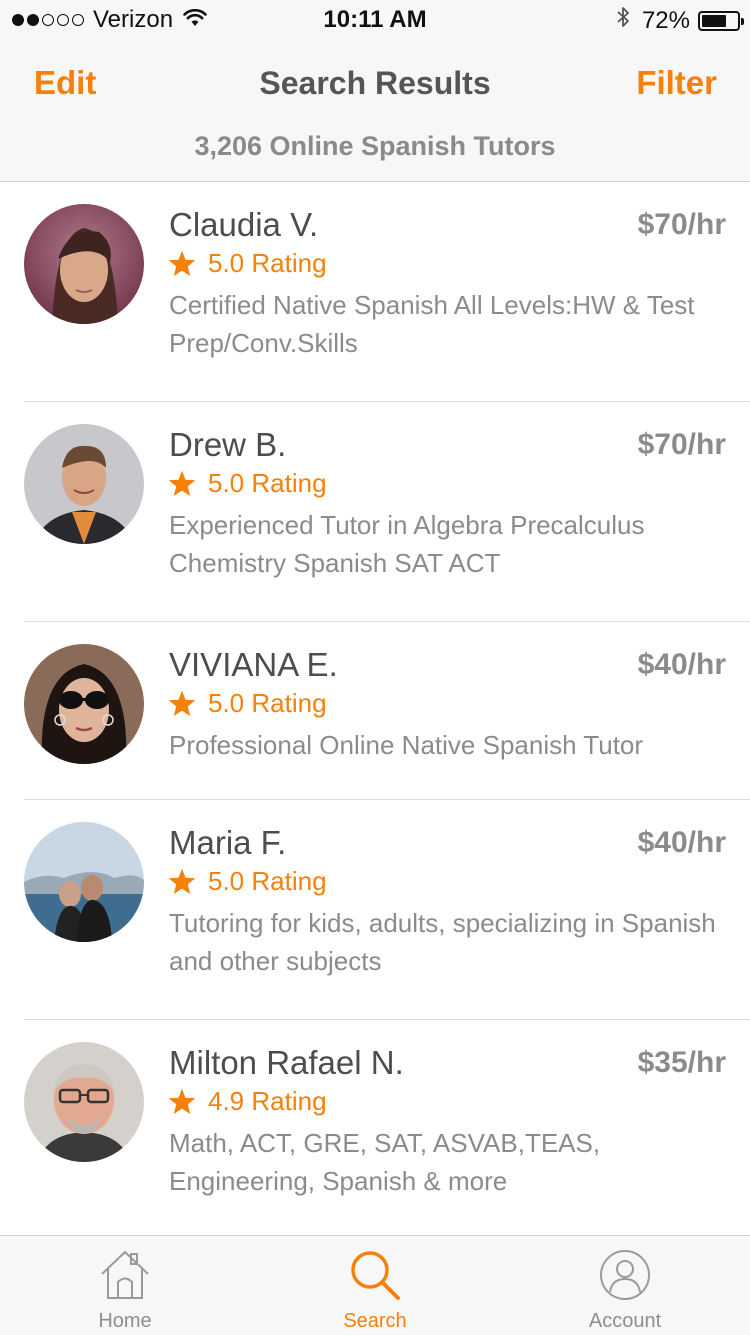 The width and height of the screenshot is (750, 1335). Describe the element at coordinates (267, 1101) in the screenshot. I see `rating-label: 4.9 Rating` at that location.